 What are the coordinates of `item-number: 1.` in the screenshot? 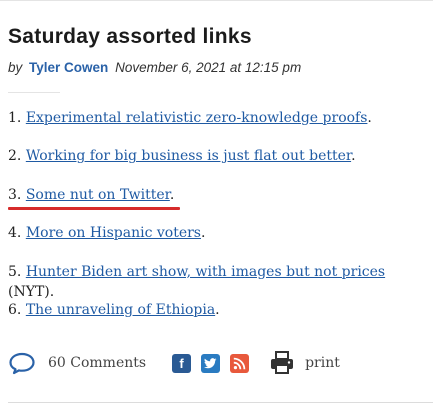 It's located at (15, 118).